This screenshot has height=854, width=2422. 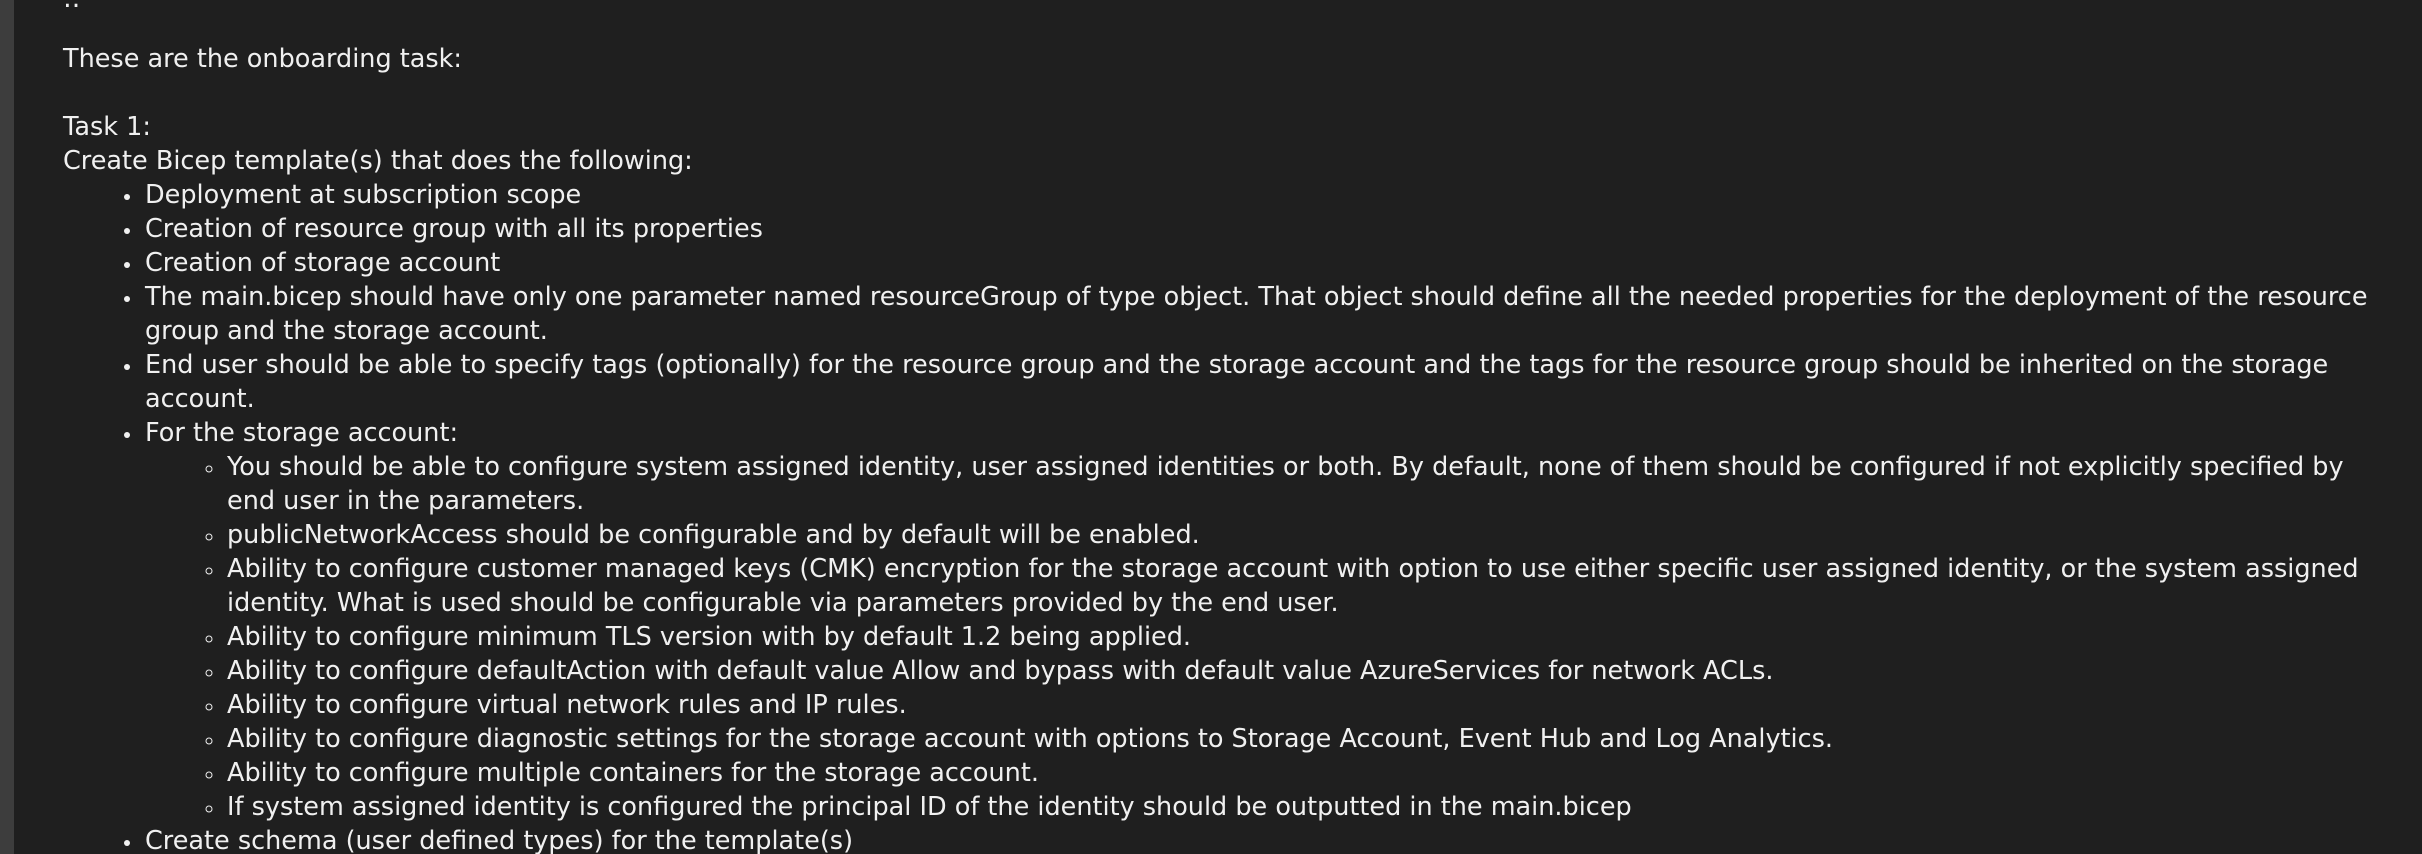 I want to click on intro-text: These are the onboarding task:, so click(x=263, y=59).